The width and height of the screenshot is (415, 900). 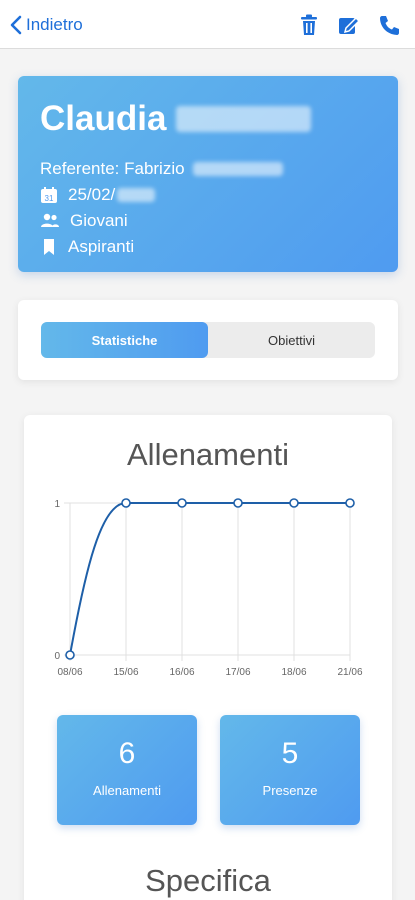 I want to click on attendance-count-label: Presenze, so click(x=290, y=790).